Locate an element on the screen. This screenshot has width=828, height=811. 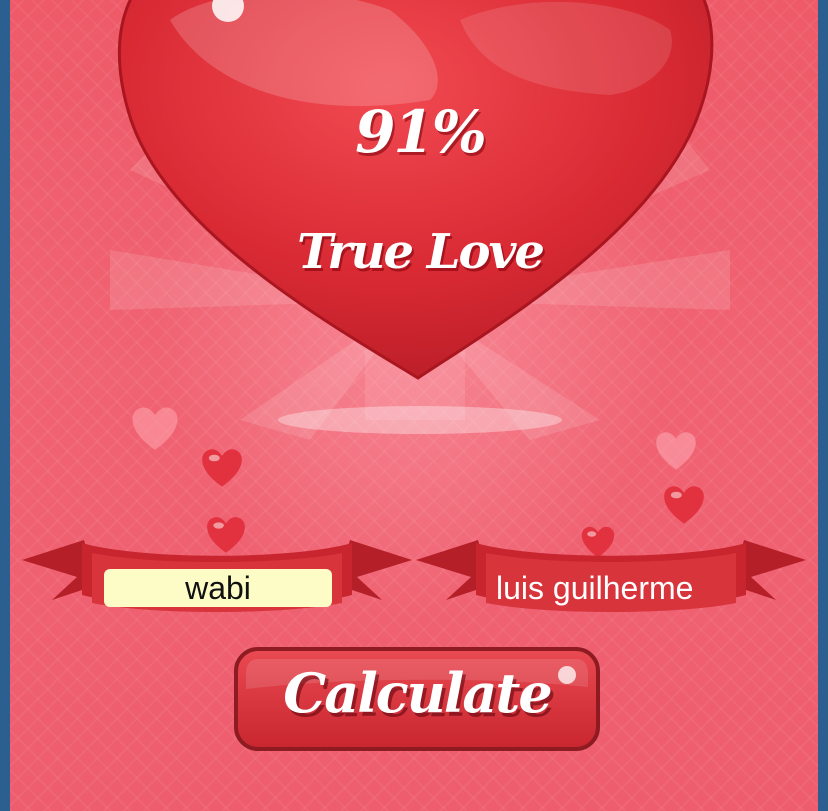
first-name-input is located at coordinates (218, 588).